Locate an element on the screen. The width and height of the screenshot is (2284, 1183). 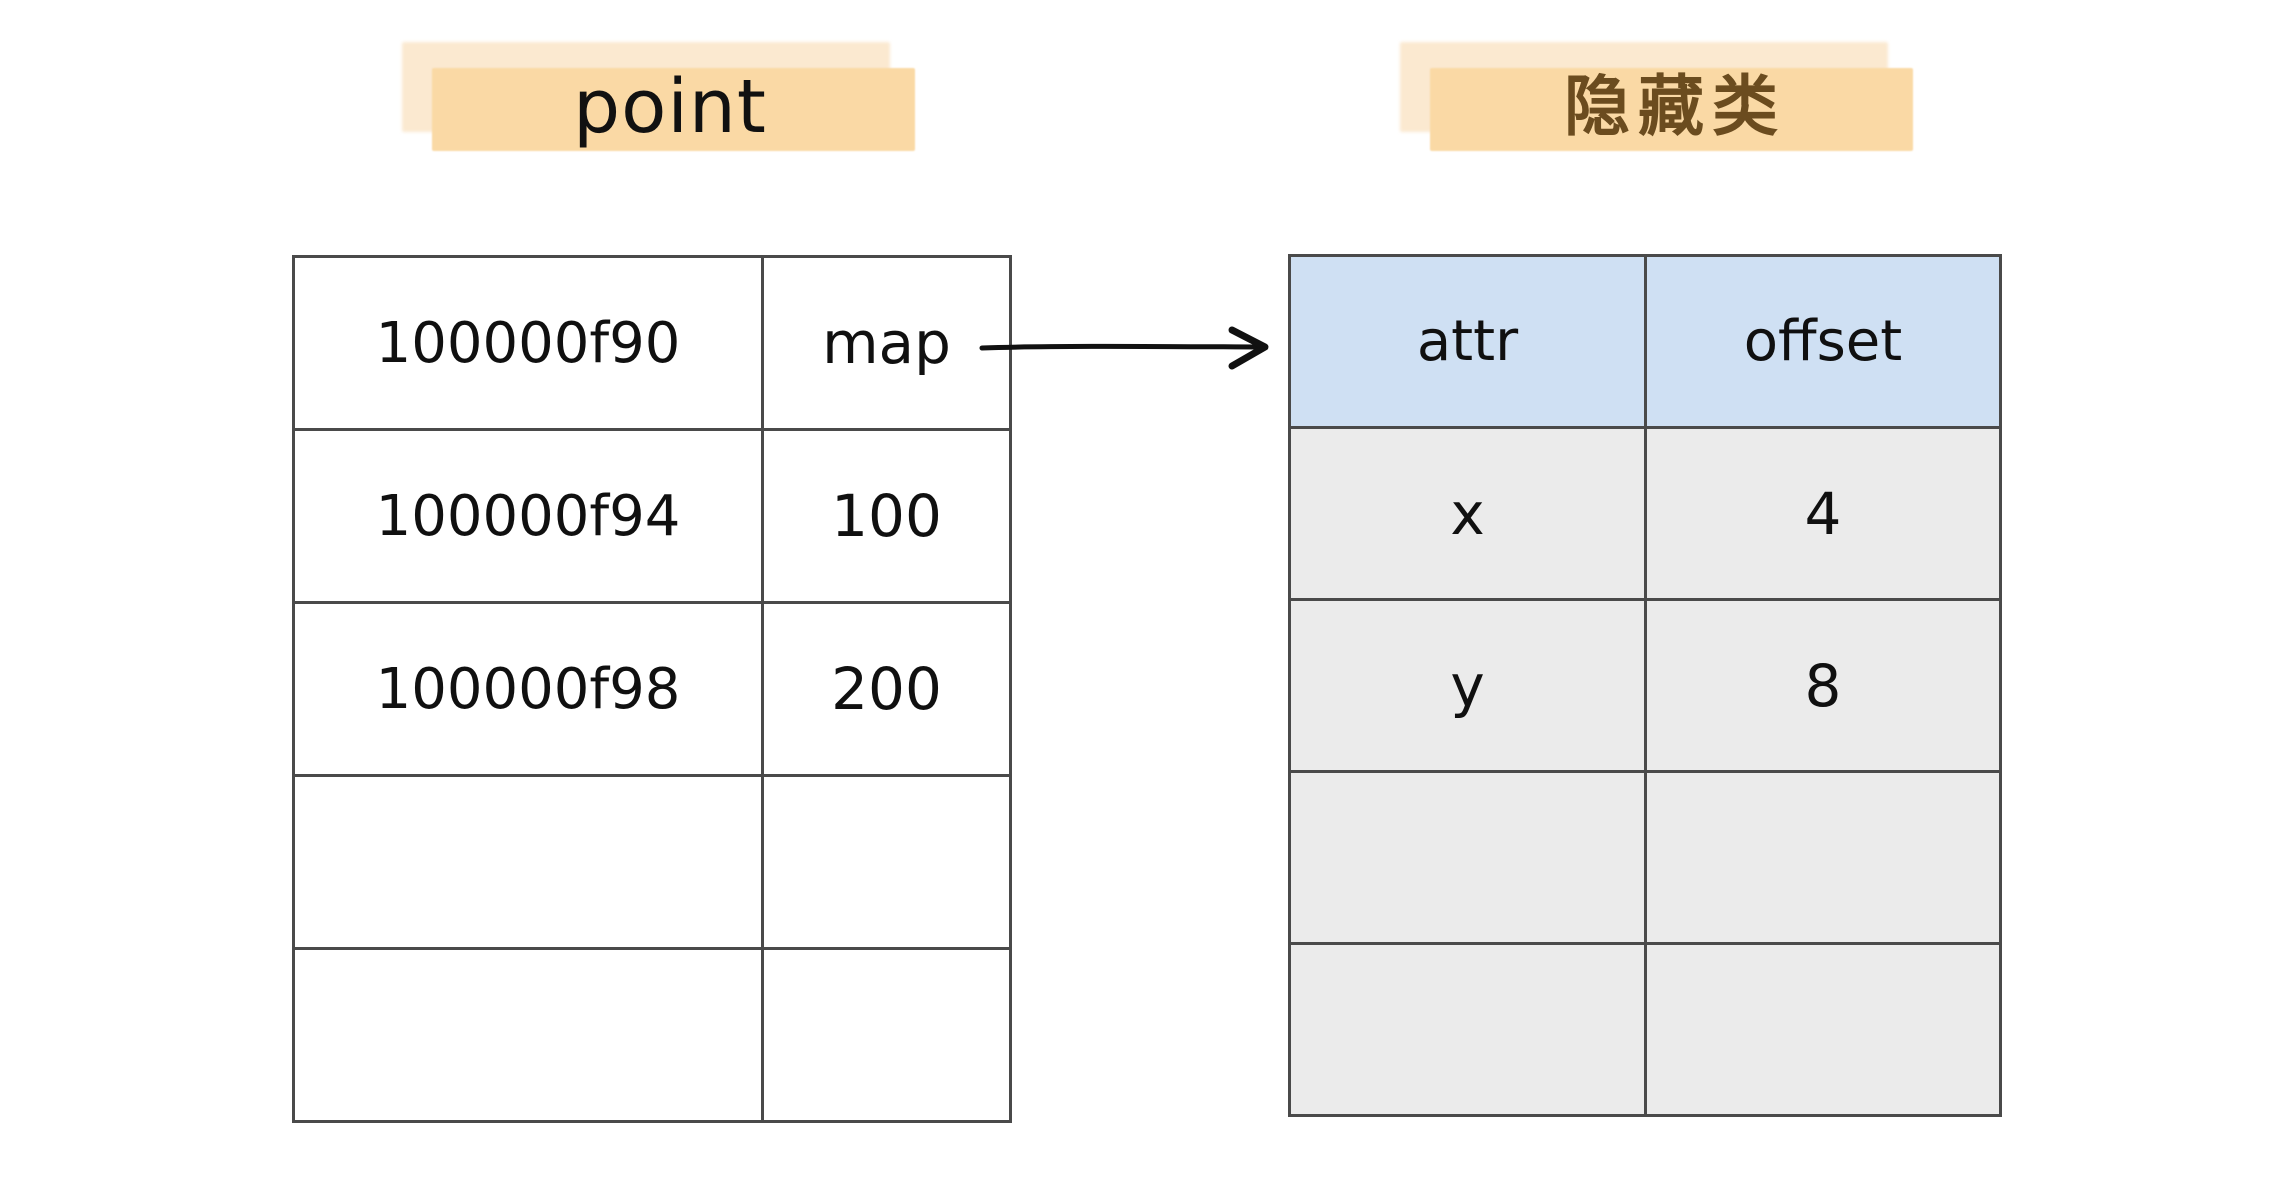
memory-address-cell: 100000f90 is located at coordinates (528, 343).